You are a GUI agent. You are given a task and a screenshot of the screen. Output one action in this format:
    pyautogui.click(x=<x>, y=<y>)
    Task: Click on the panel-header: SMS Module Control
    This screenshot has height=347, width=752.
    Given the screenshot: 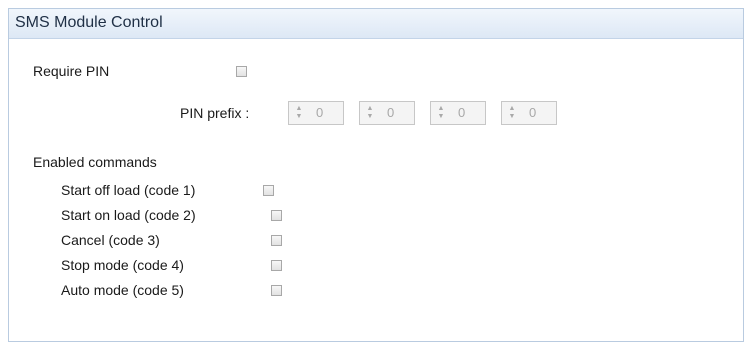 What is the action you would take?
    pyautogui.click(x=376, y=24)
    